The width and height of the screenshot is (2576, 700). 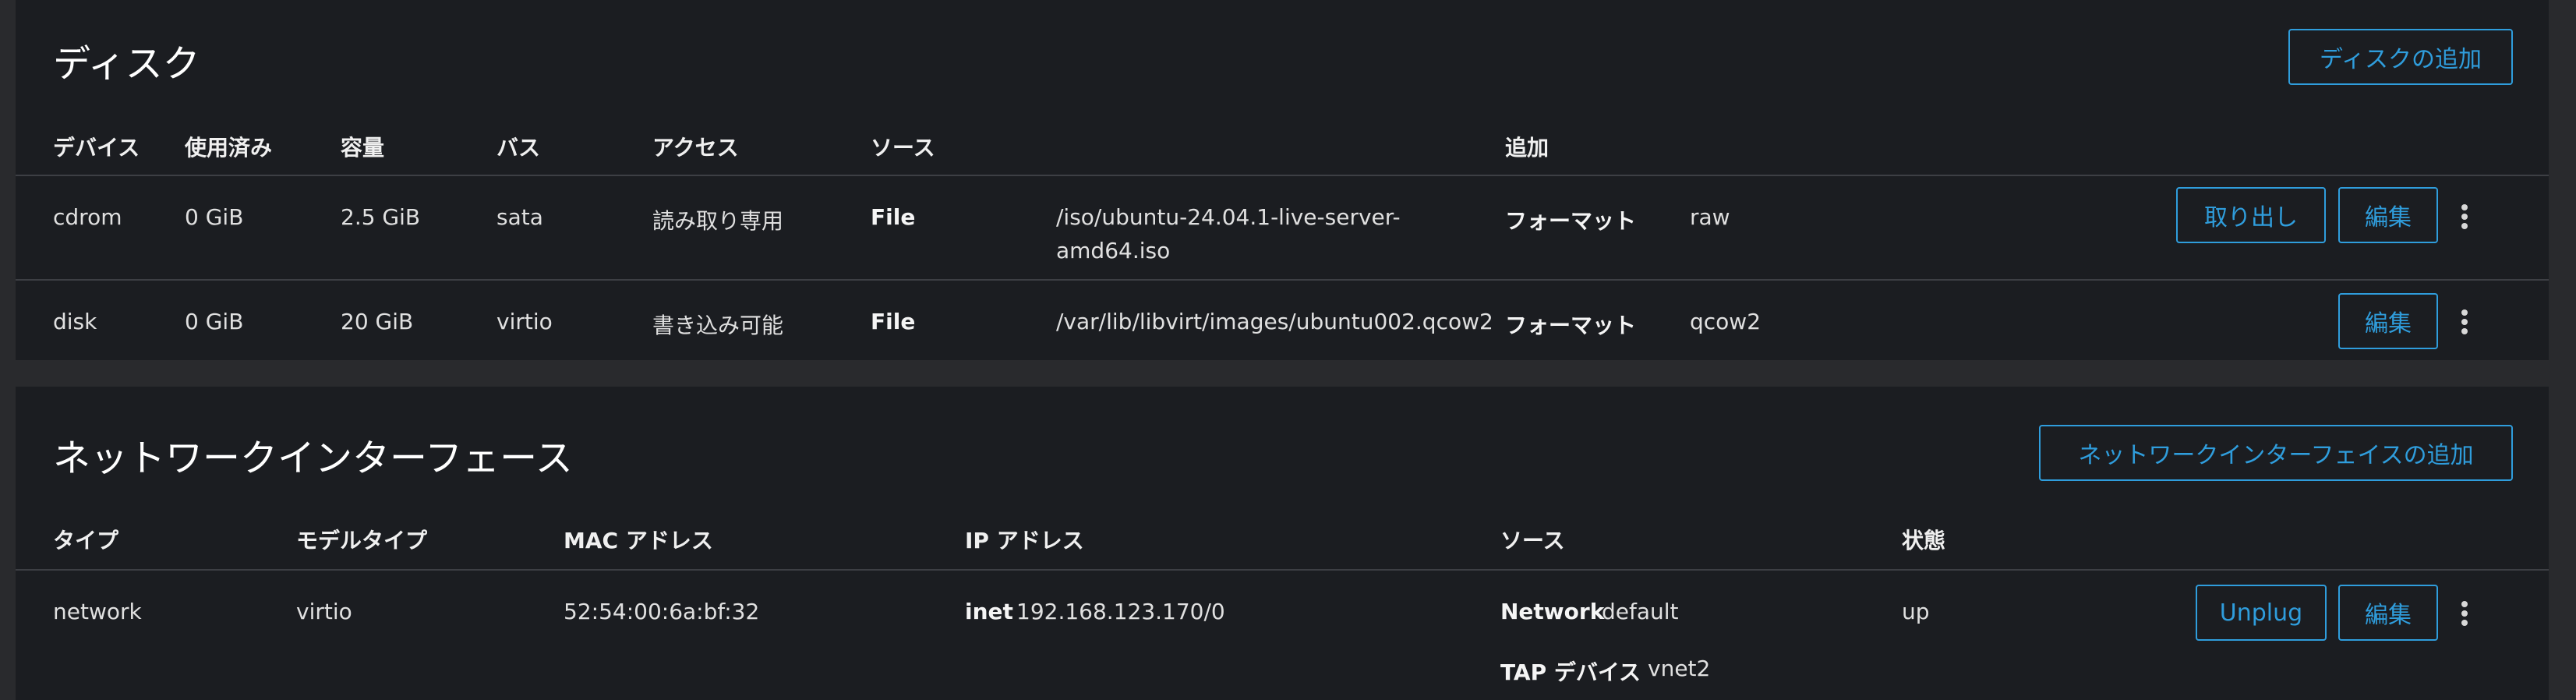 I want to click on header-state: 状態, so click(x=1924, y=540).